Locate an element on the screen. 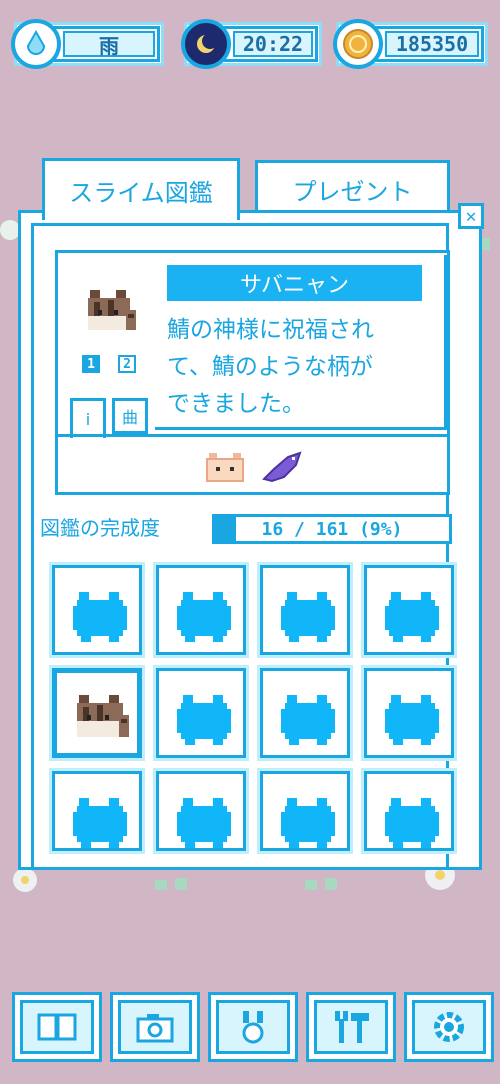 The width and height of the screenshot is (500, 1084). description-line: できました。 is located at coordinates (236, 404).